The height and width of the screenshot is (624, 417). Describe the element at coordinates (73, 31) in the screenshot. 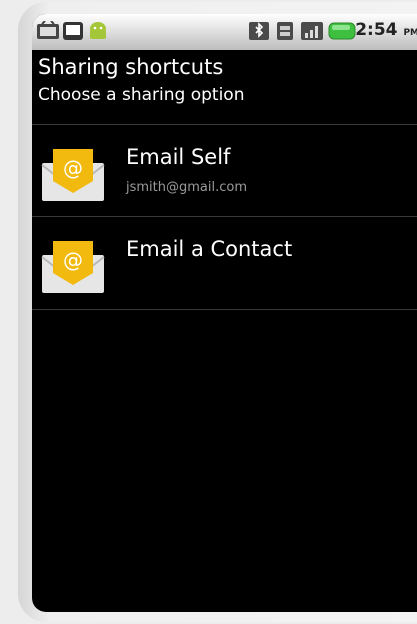

I see `sd-card-icon` at that location.